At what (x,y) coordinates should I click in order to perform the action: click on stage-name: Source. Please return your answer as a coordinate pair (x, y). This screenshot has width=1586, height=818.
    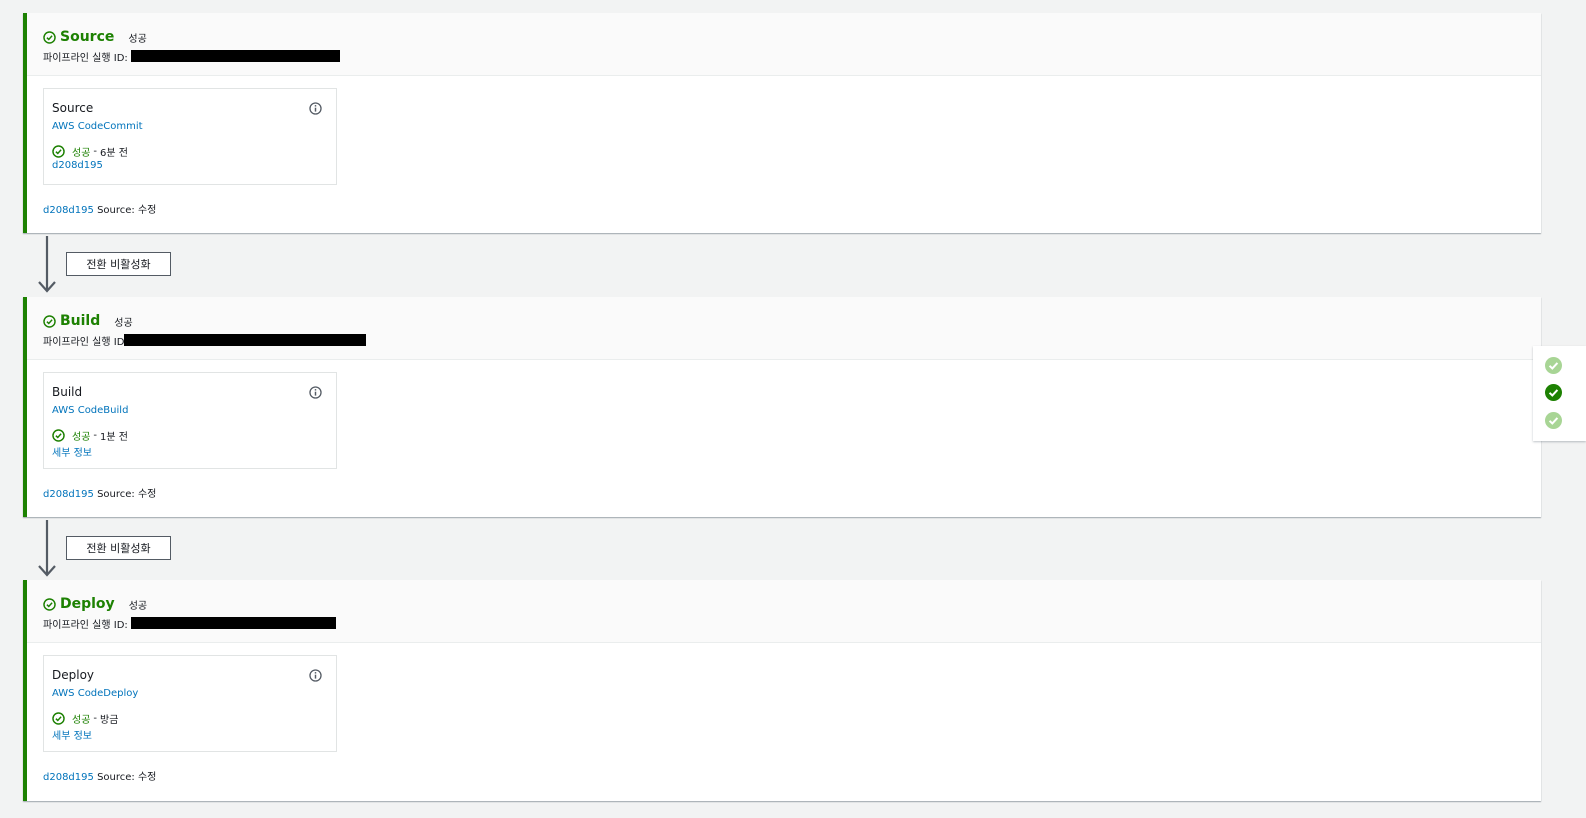
    Looking at the image, I should click on (87, 37).